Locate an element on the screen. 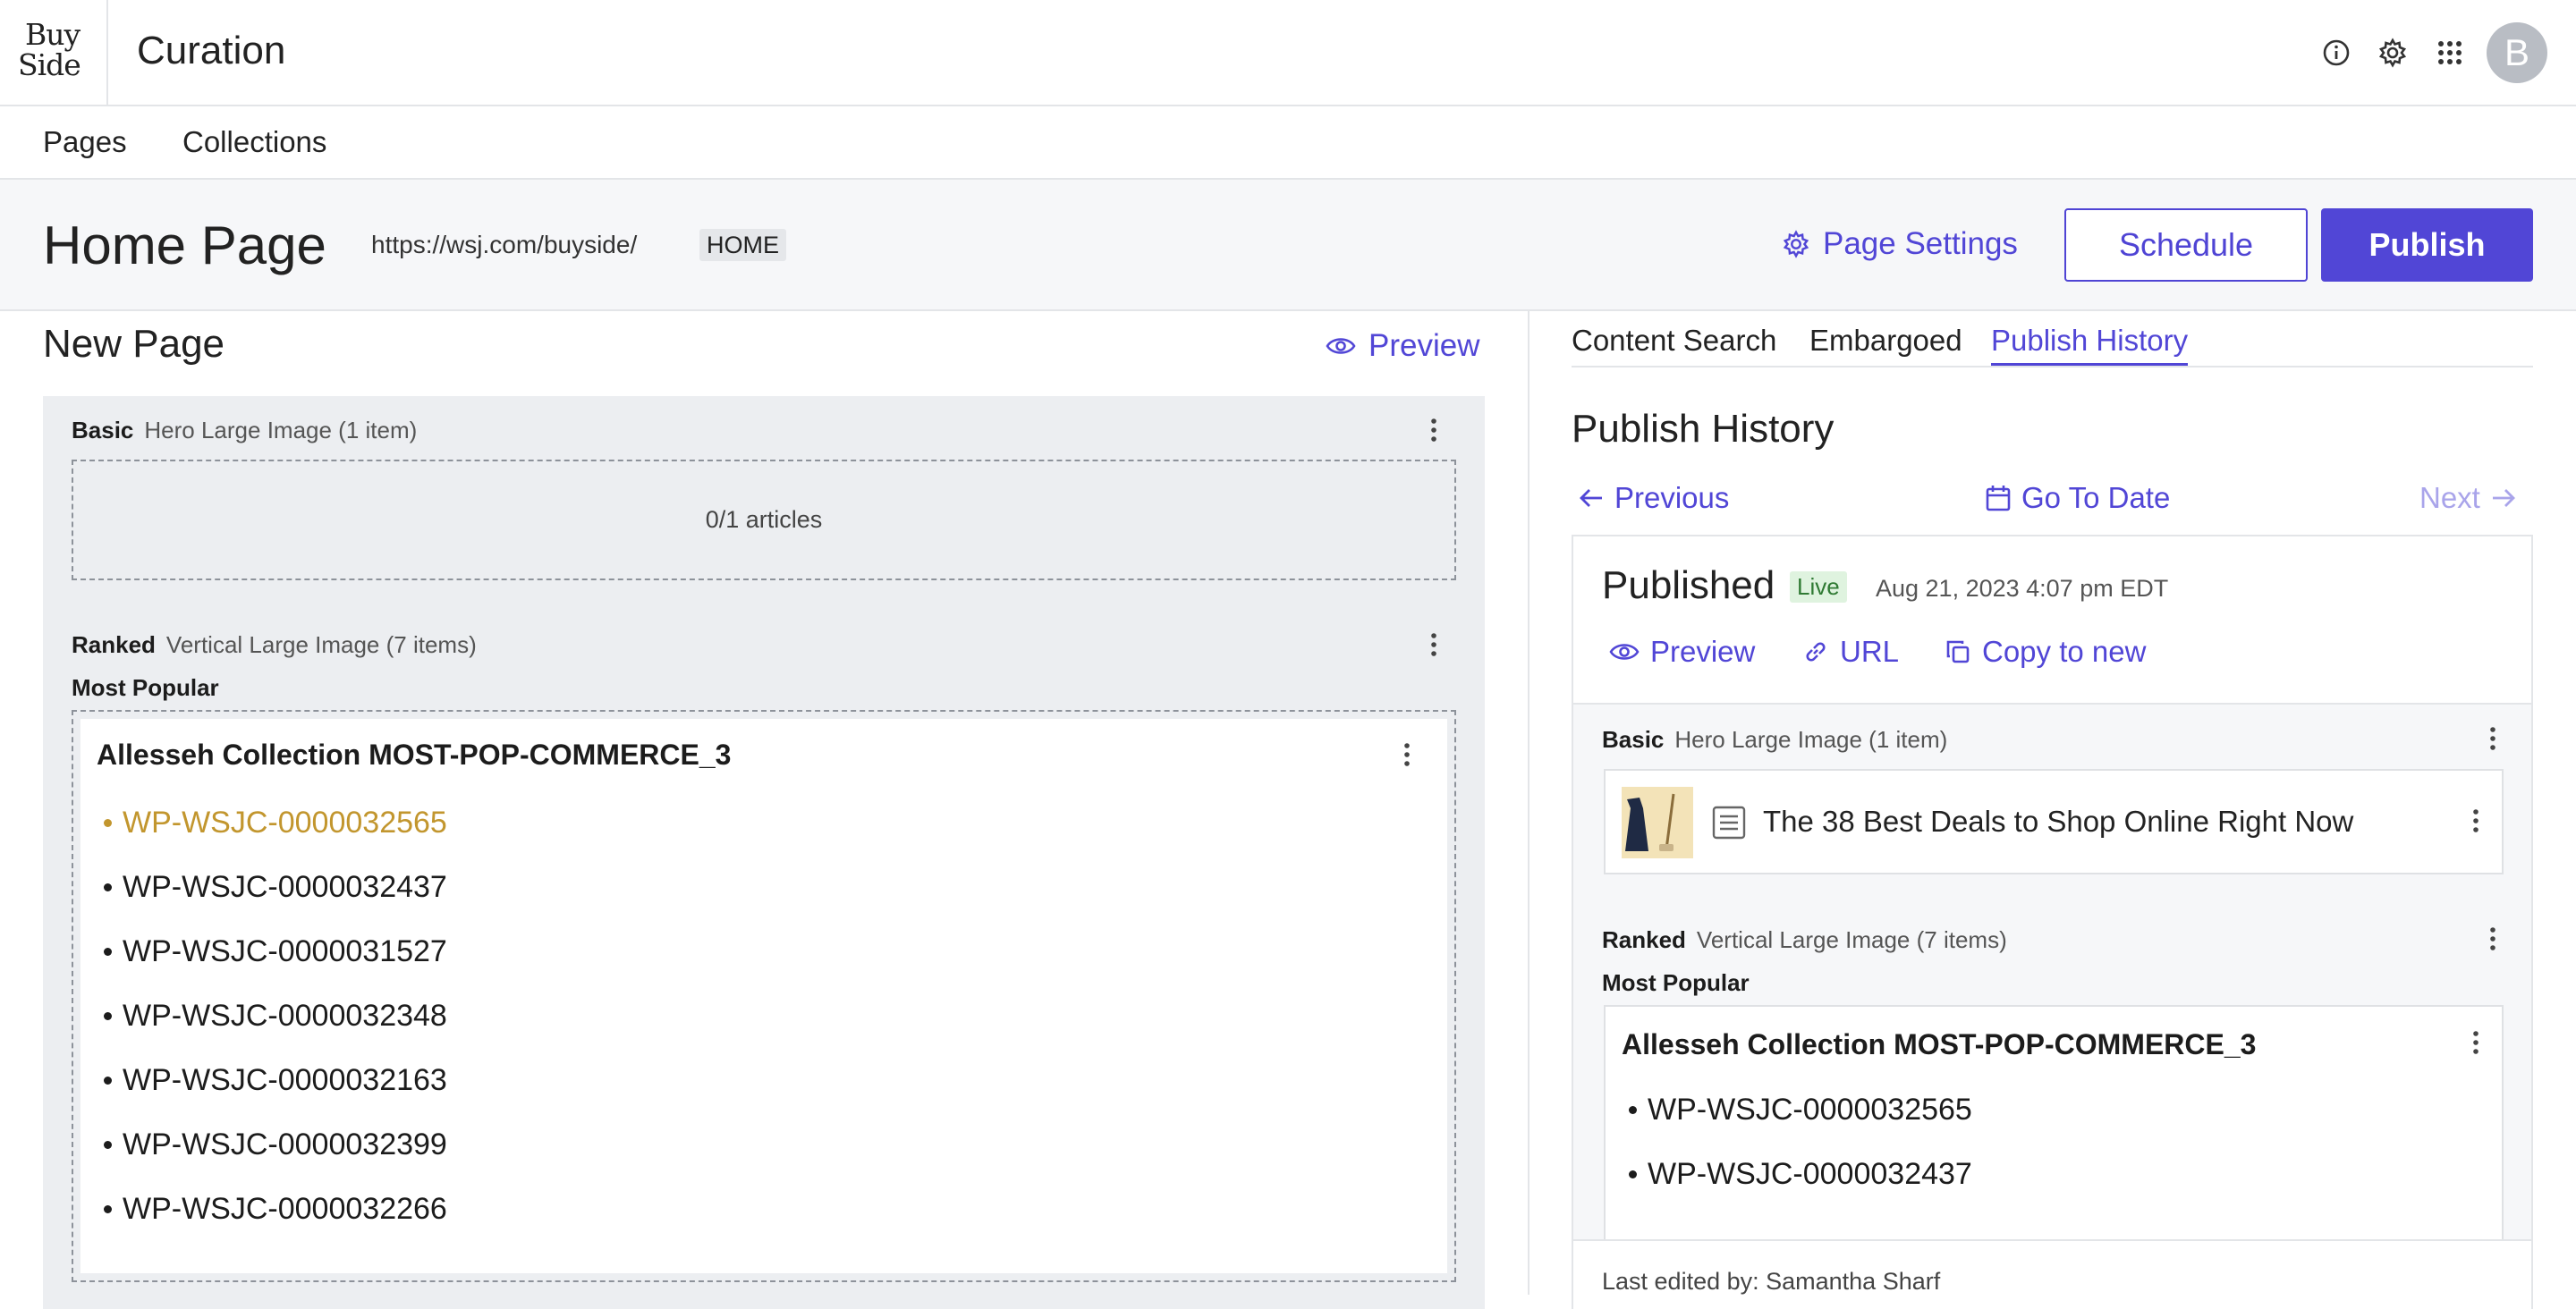 This screenshot has width=2576, height=1309. last-edited: Last edited by: Samantha Sharf is located at coordinates (1771, 1281).